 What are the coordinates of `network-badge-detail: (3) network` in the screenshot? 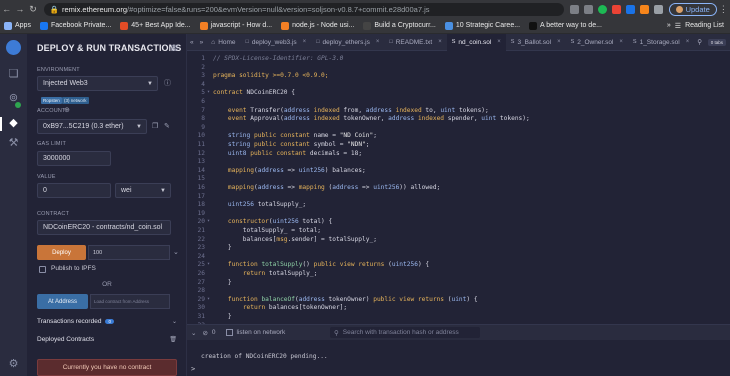 It's located at (75, 100).